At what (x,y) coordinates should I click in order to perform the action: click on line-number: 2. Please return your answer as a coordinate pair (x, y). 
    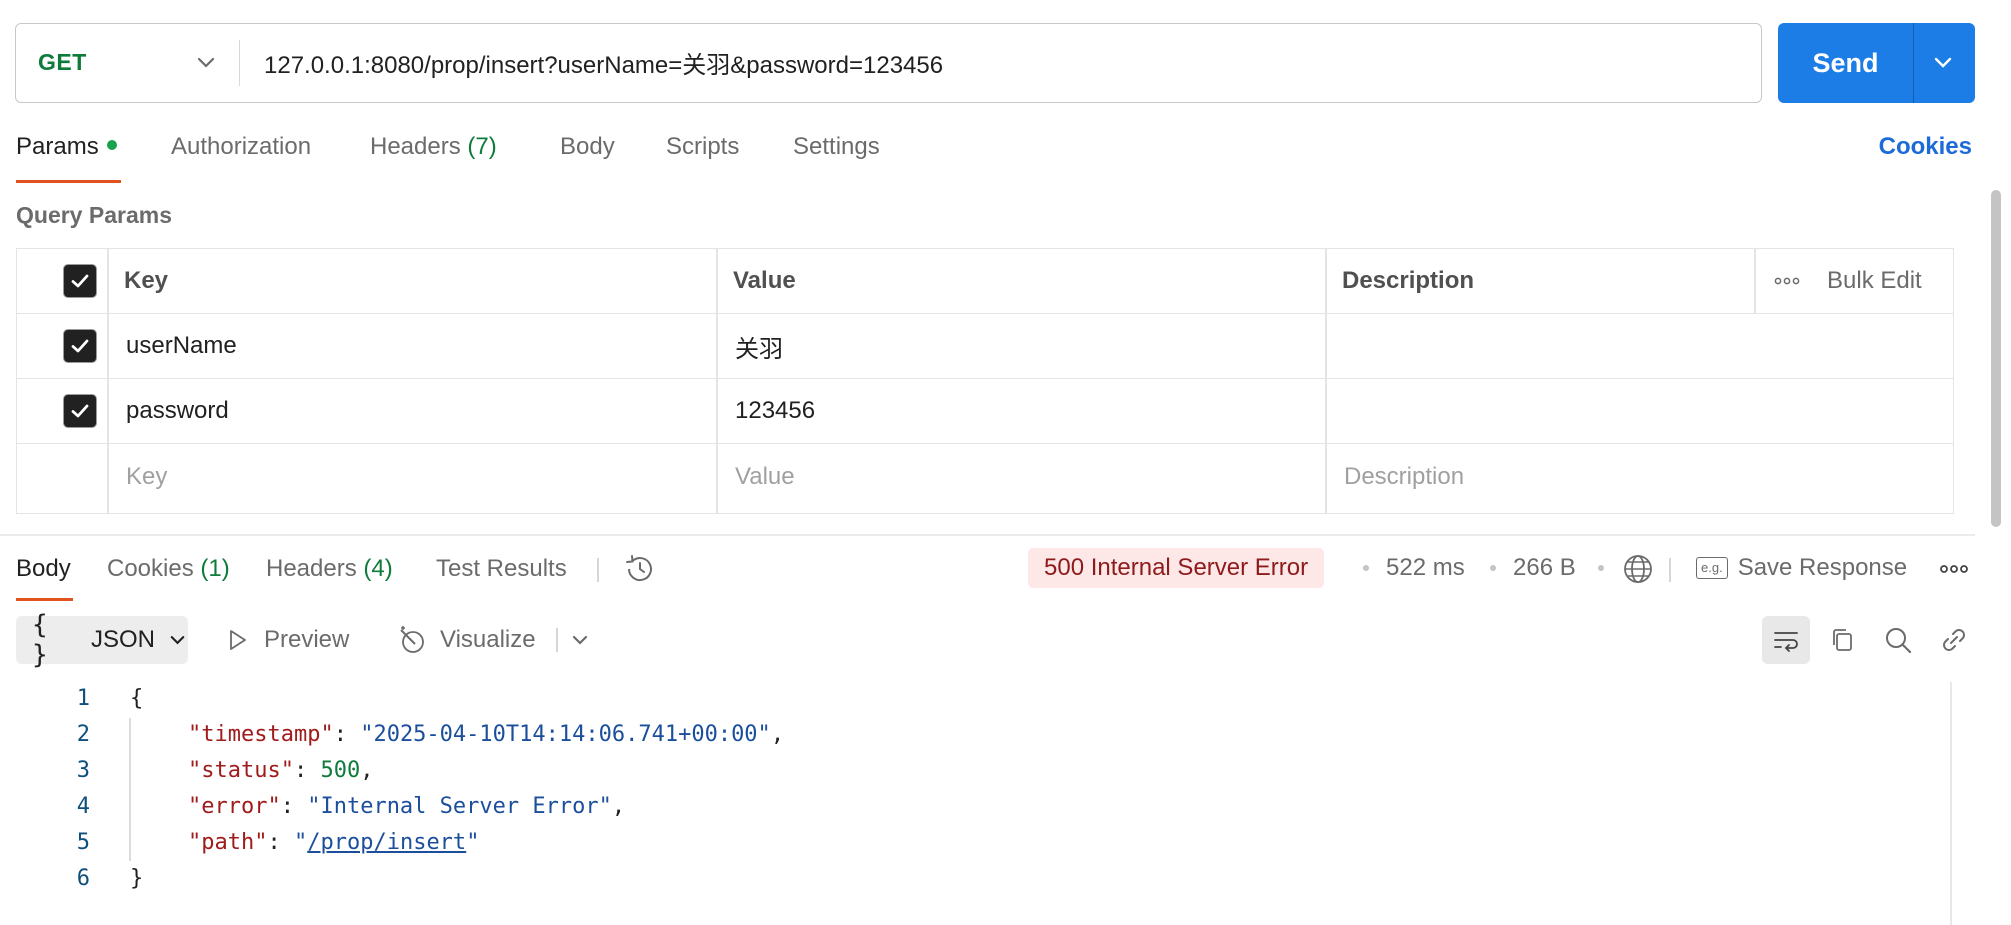
    Looking at the image, I should click on (83, 734).